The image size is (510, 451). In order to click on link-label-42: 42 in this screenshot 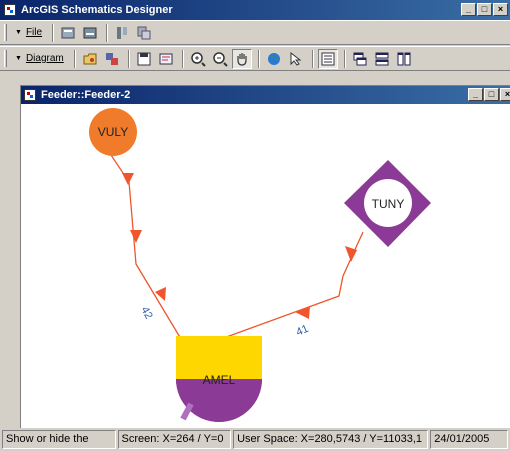, I will do `click(146, 313)`.